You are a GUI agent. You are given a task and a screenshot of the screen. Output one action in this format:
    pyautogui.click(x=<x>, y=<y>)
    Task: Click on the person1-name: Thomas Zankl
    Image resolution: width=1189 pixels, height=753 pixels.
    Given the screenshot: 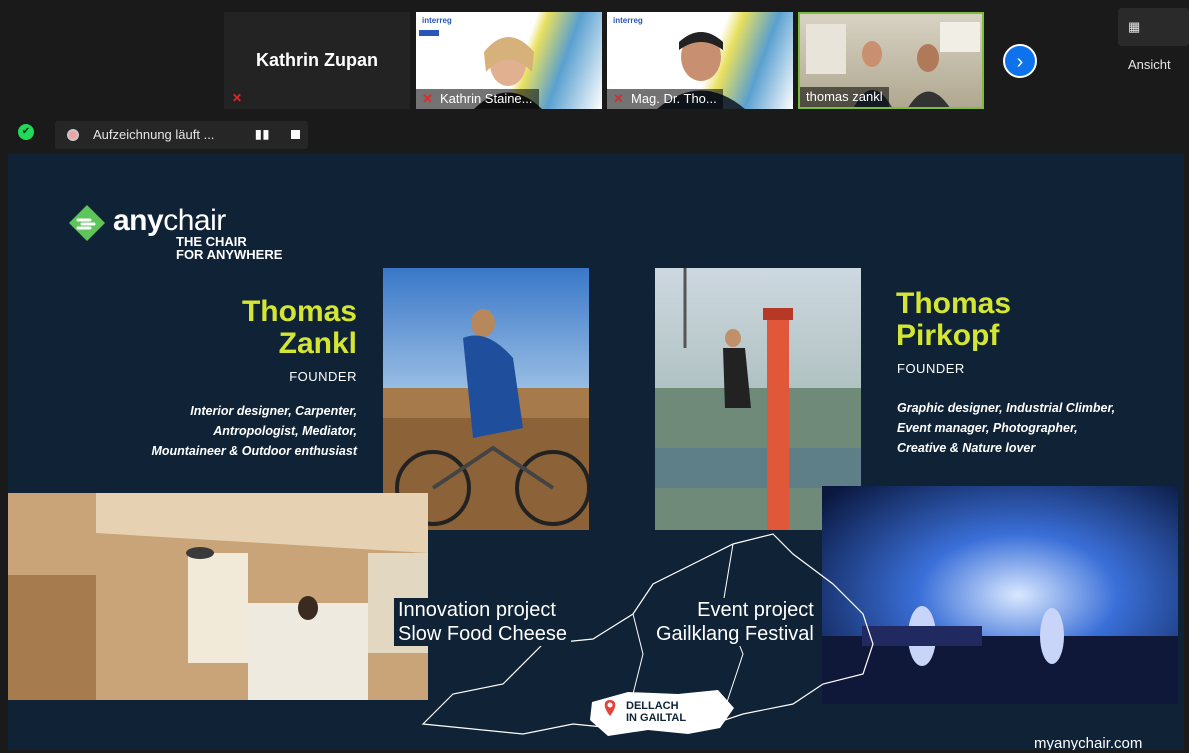 What is the action you would take?
    pyautogui.click(x=299, y=328)
    